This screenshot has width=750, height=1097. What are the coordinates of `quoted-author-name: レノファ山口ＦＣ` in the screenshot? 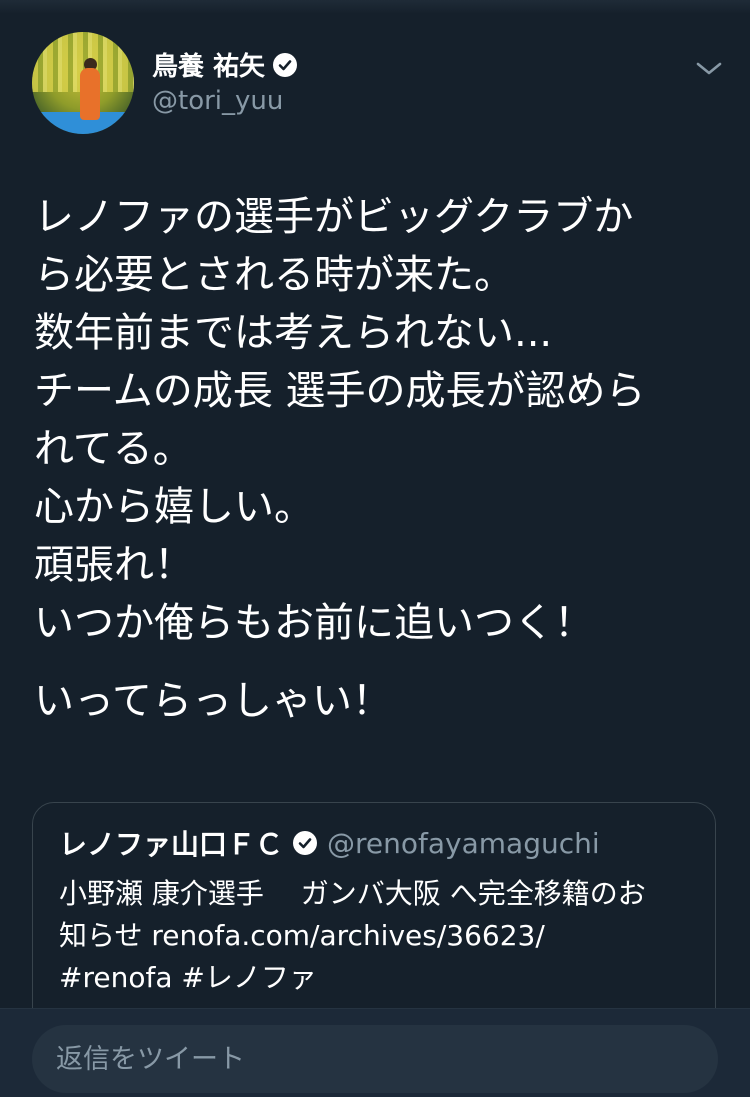 It's located at (171, 844).